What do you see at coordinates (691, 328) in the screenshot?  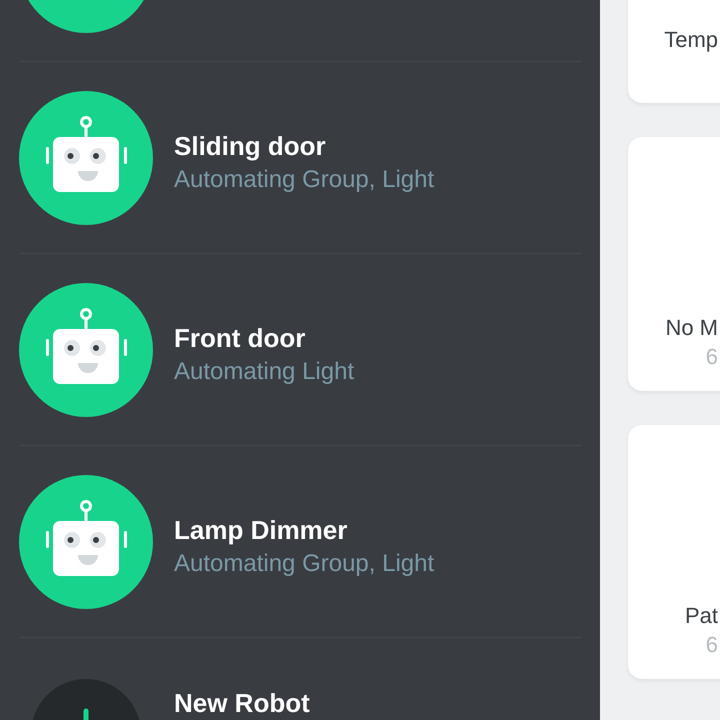 I see `card-title: No M` at bounding box center [691, 328].